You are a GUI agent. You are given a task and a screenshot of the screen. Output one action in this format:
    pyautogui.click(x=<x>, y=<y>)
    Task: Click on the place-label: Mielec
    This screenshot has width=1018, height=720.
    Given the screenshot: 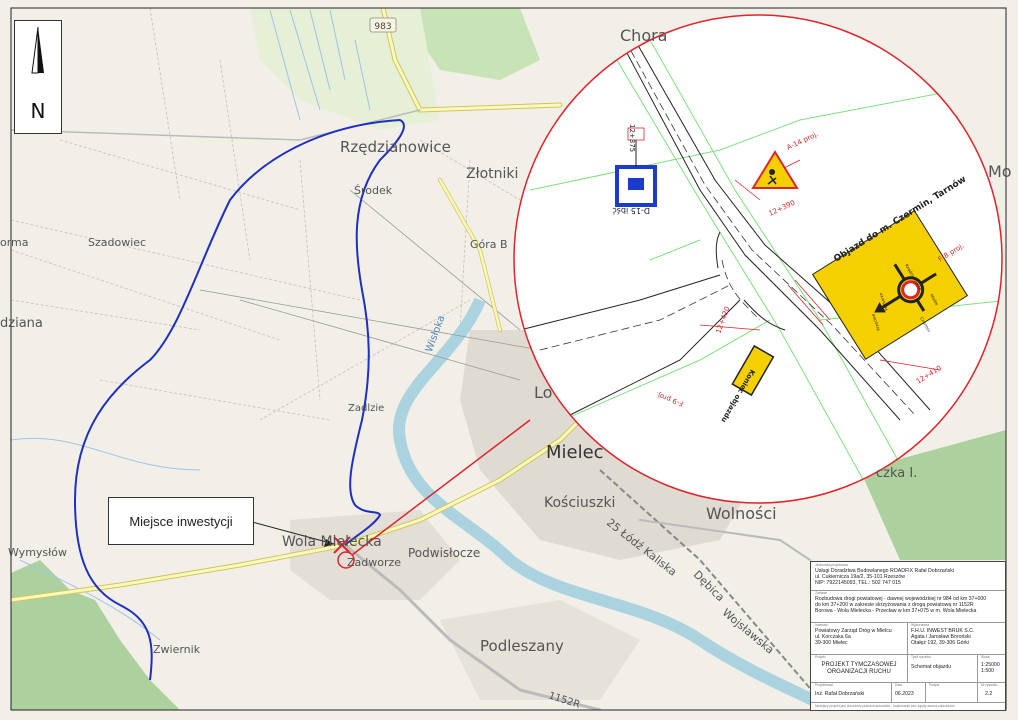 What is the action you would take?
    pyautogui.click(x=575, y=452)
    